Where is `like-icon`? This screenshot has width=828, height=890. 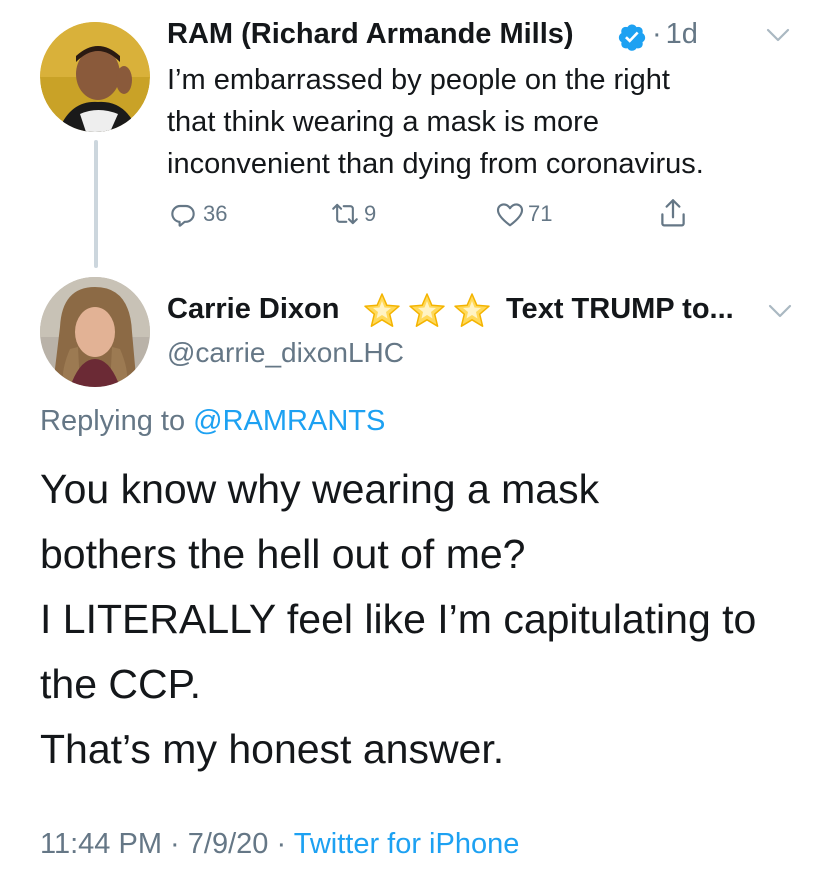 like-icon is located at coordinates (510, 214).